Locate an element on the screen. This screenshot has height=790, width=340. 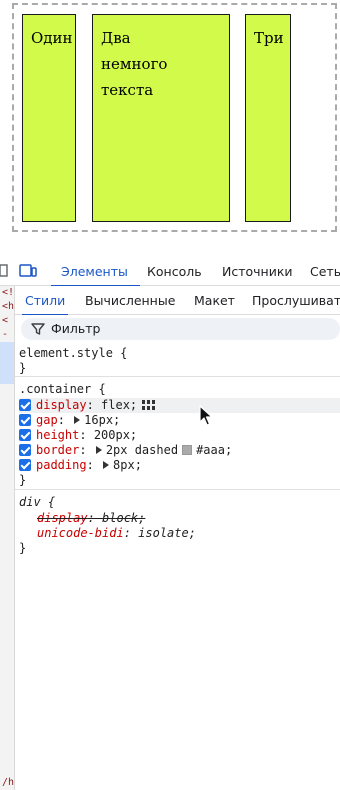
flex-item-two-line2: немного текста is located at coordinates (134, 77).